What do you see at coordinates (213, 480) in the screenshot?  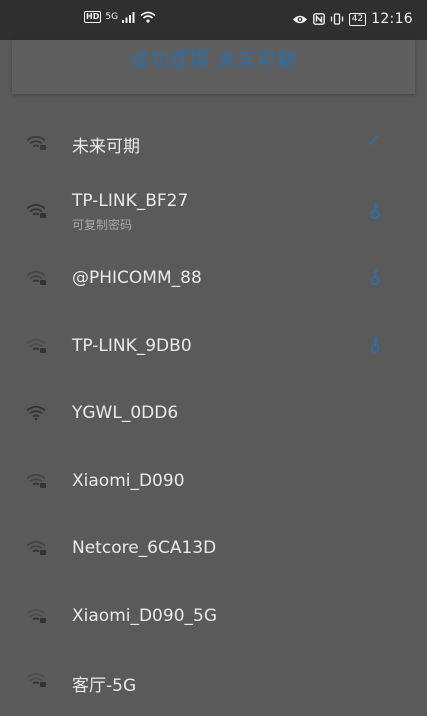 I see `wifi-network-row: Xiaomi_D090` at bounding box center [213, 480].